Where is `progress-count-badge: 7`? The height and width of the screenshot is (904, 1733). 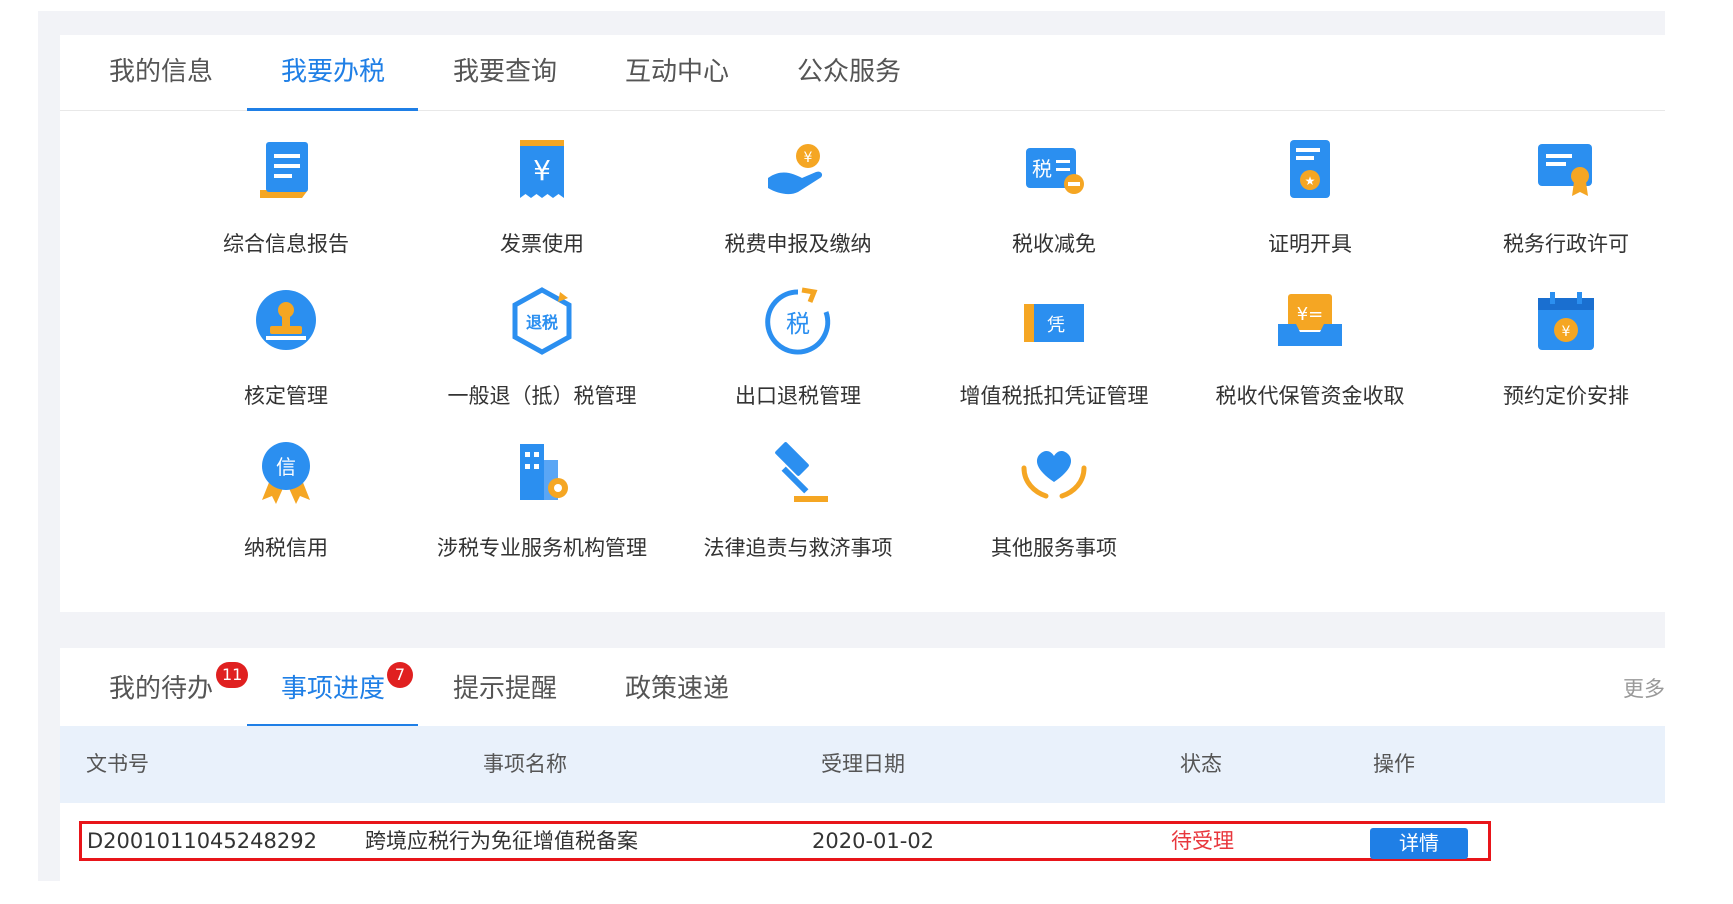
progress-count-badge: 7 is located at coordinates (400, 675).